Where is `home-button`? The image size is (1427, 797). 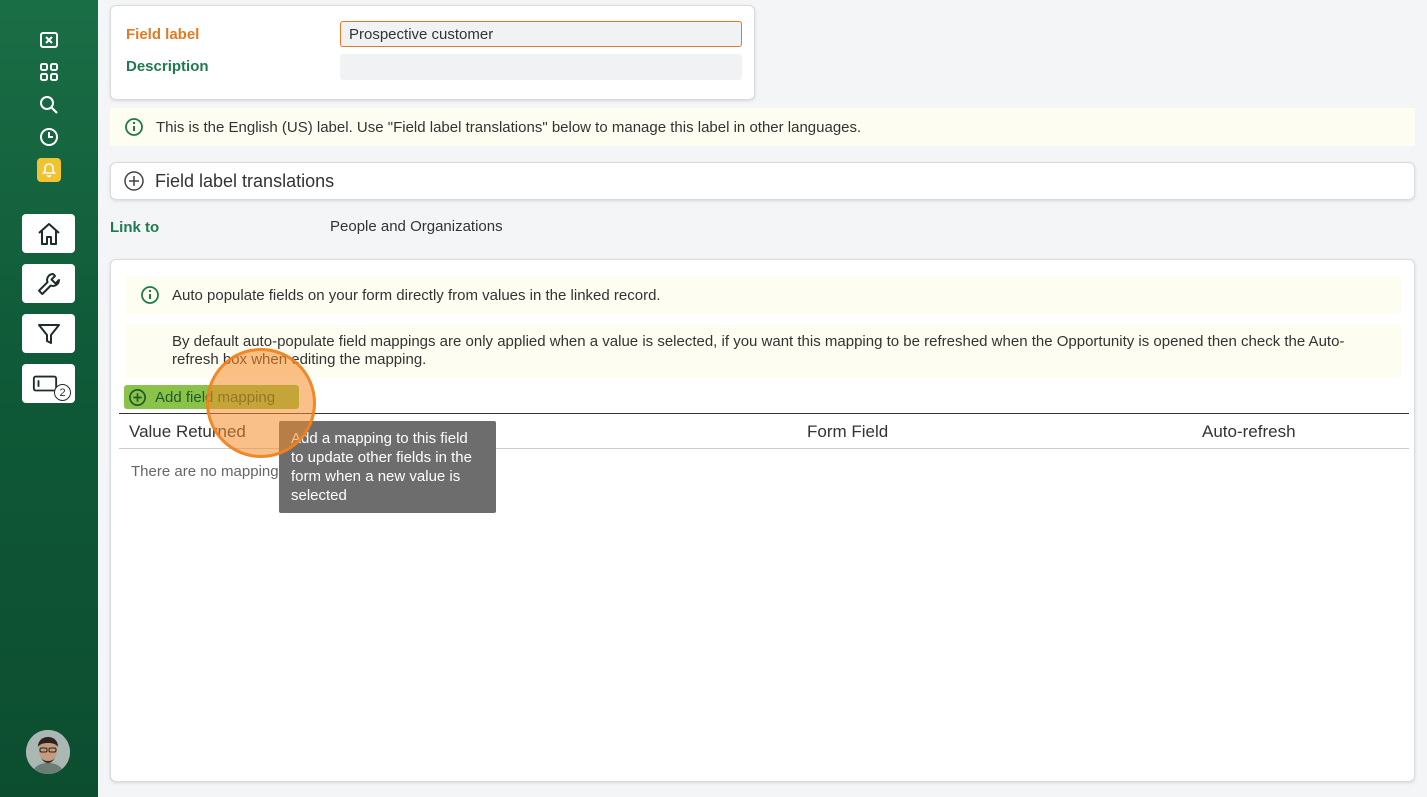 home-button is located at coordinates (48, 233).